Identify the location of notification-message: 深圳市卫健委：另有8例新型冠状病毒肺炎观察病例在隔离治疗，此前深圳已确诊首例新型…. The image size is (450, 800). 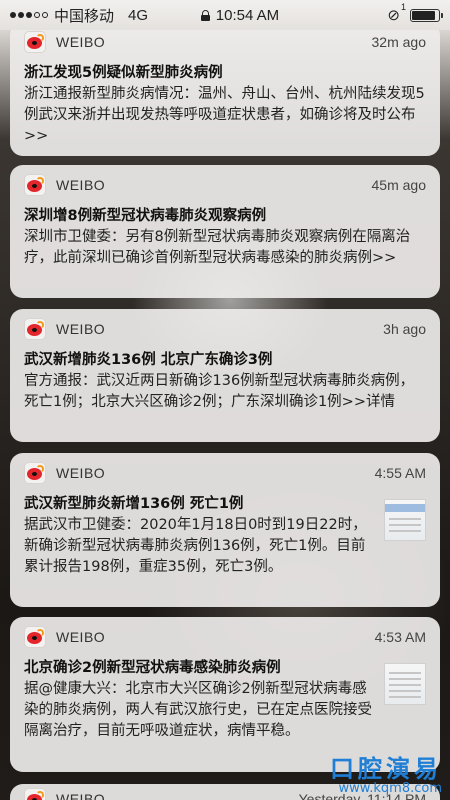
(217, 247).